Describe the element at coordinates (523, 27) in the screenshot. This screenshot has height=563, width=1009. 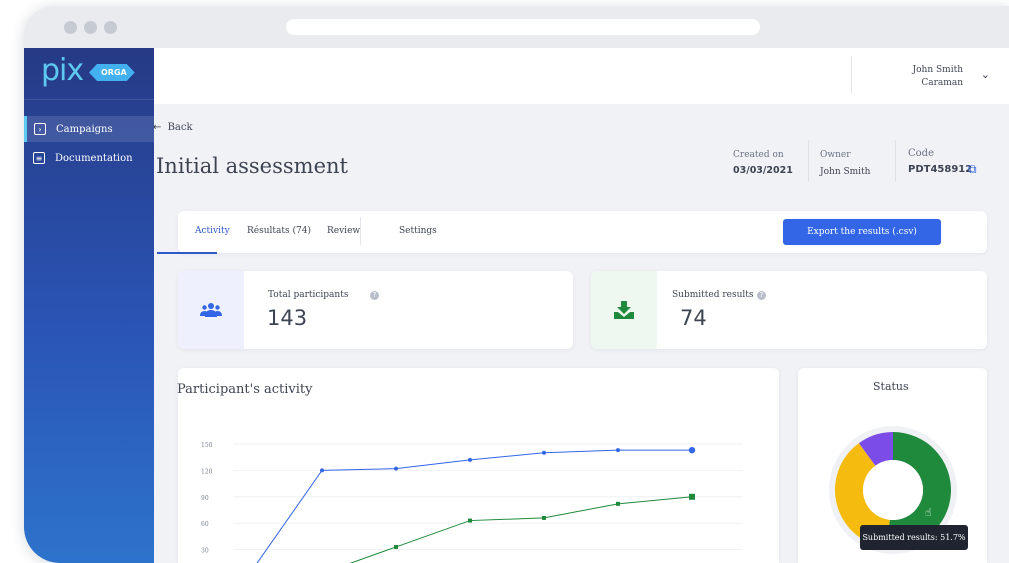
I see `url-bar` at that location.